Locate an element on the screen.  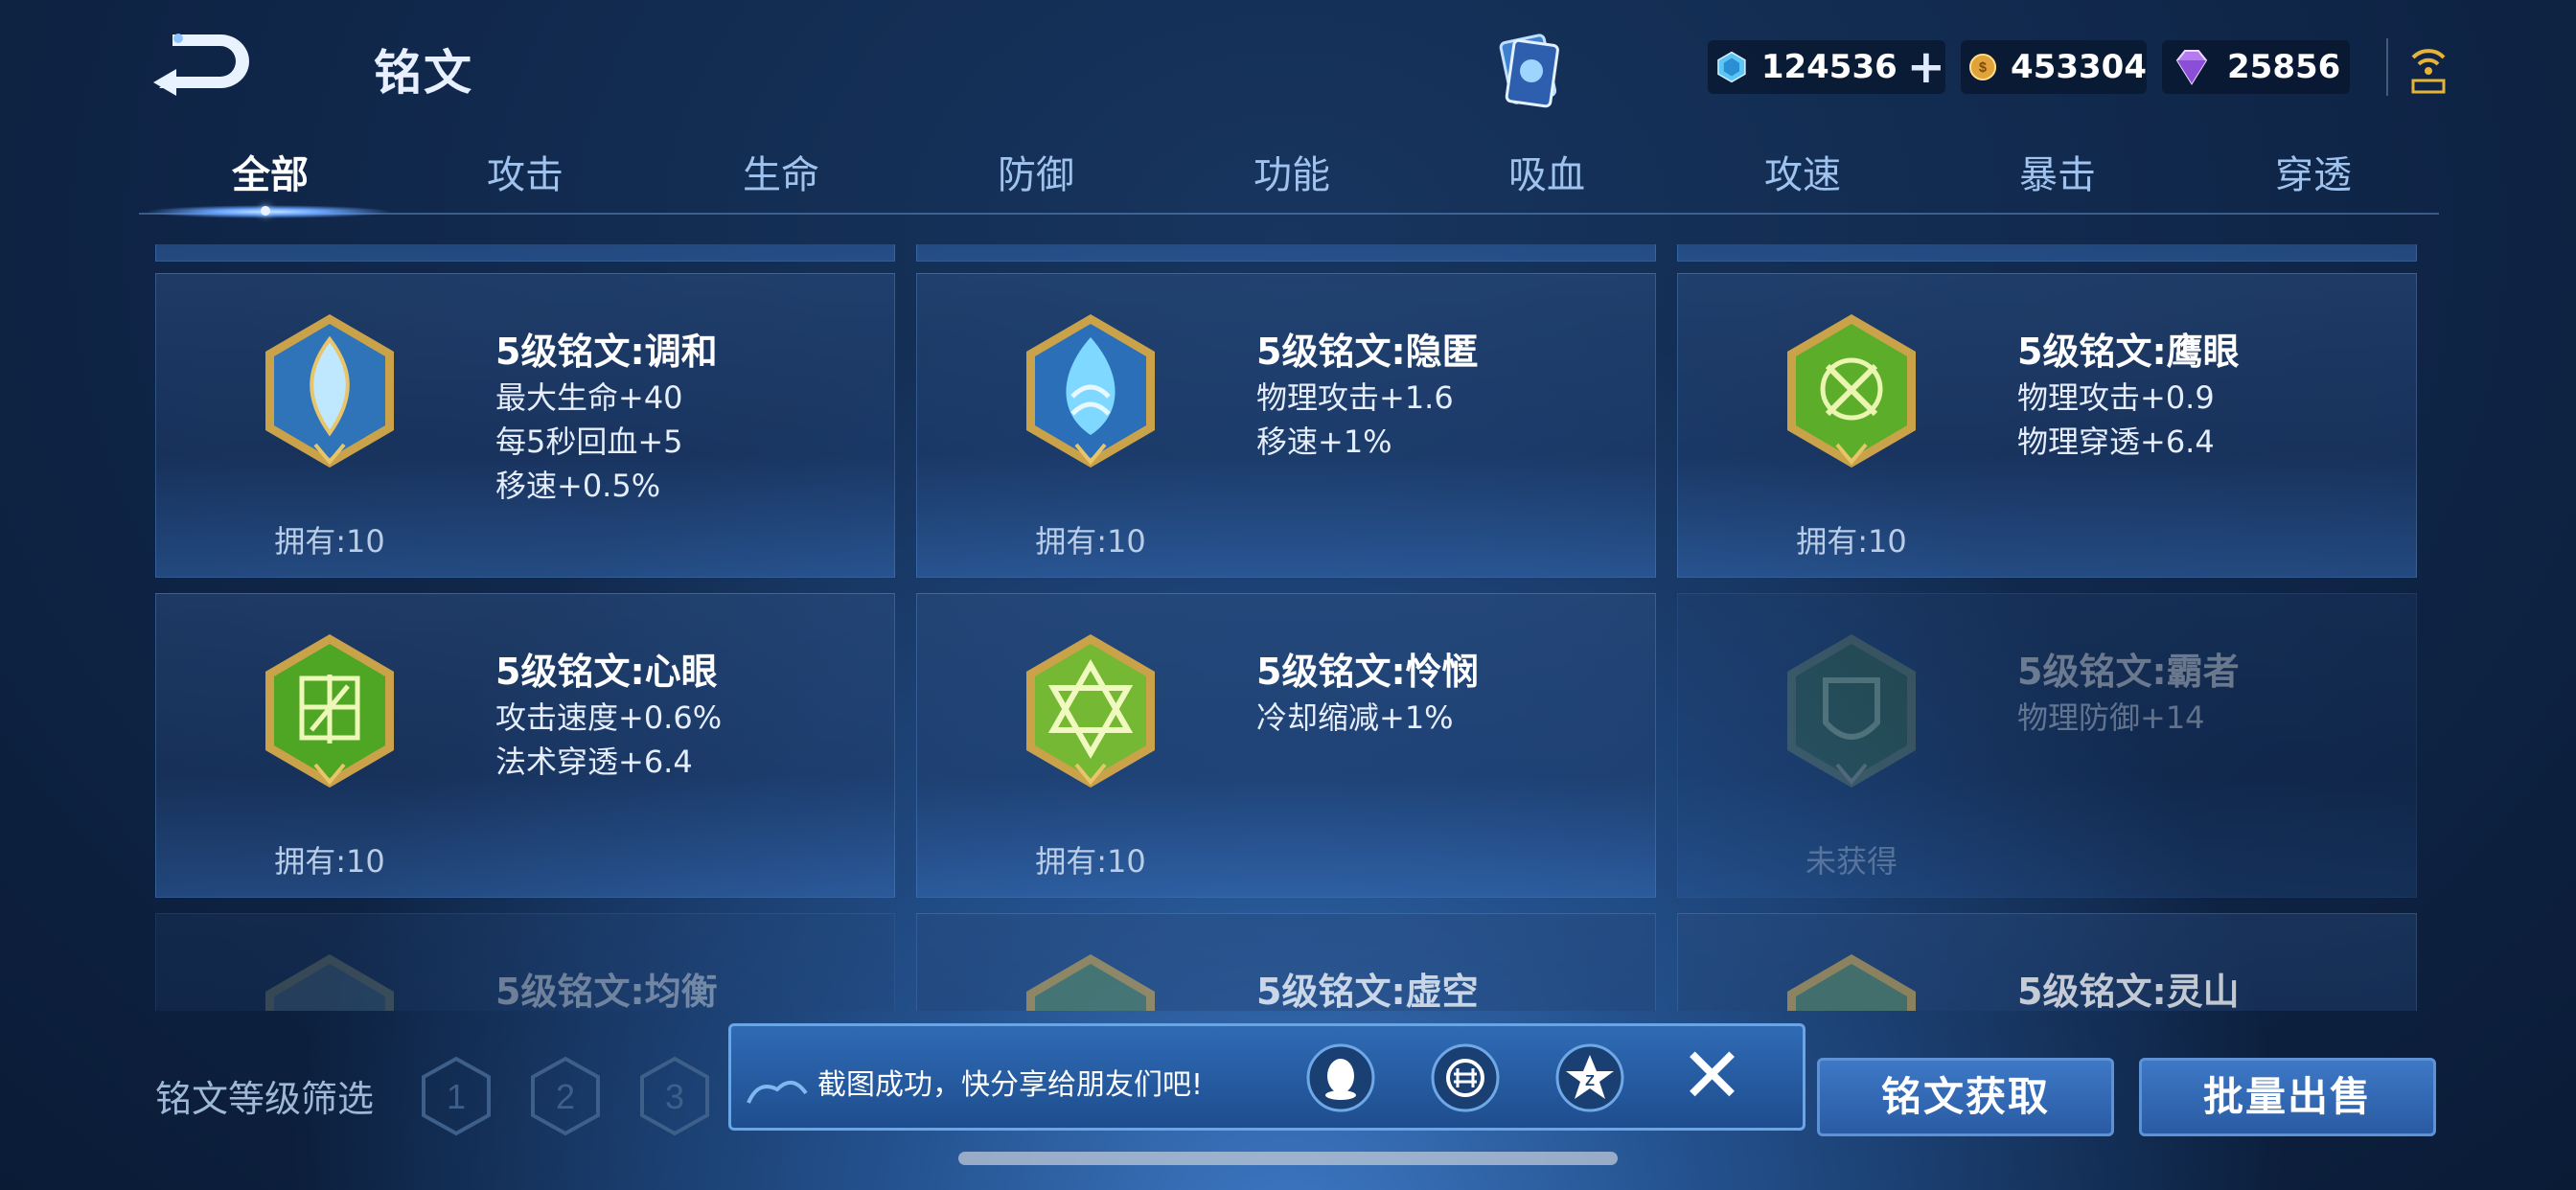
inscription-name: 5级铭文:心眼 is located at coordinates (606, 672).